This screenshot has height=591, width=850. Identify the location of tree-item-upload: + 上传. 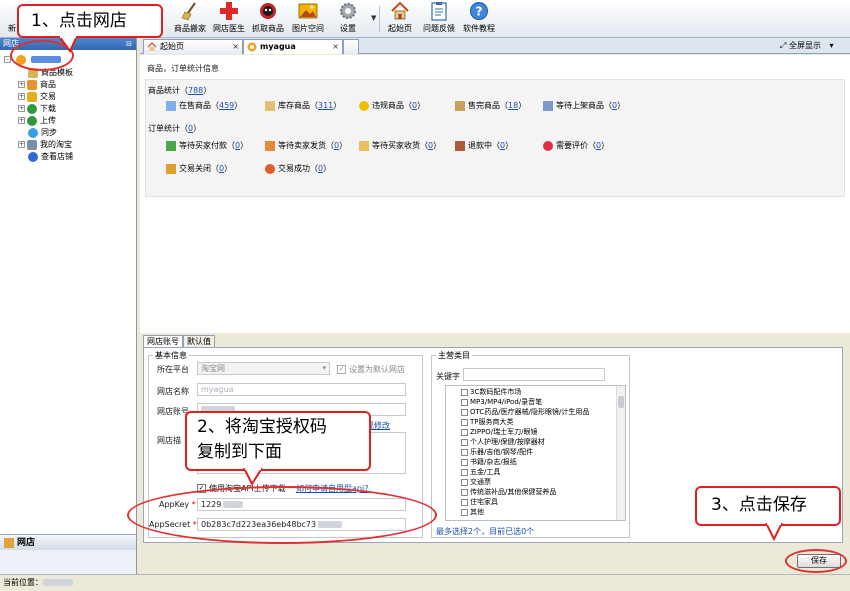
(37, 121).